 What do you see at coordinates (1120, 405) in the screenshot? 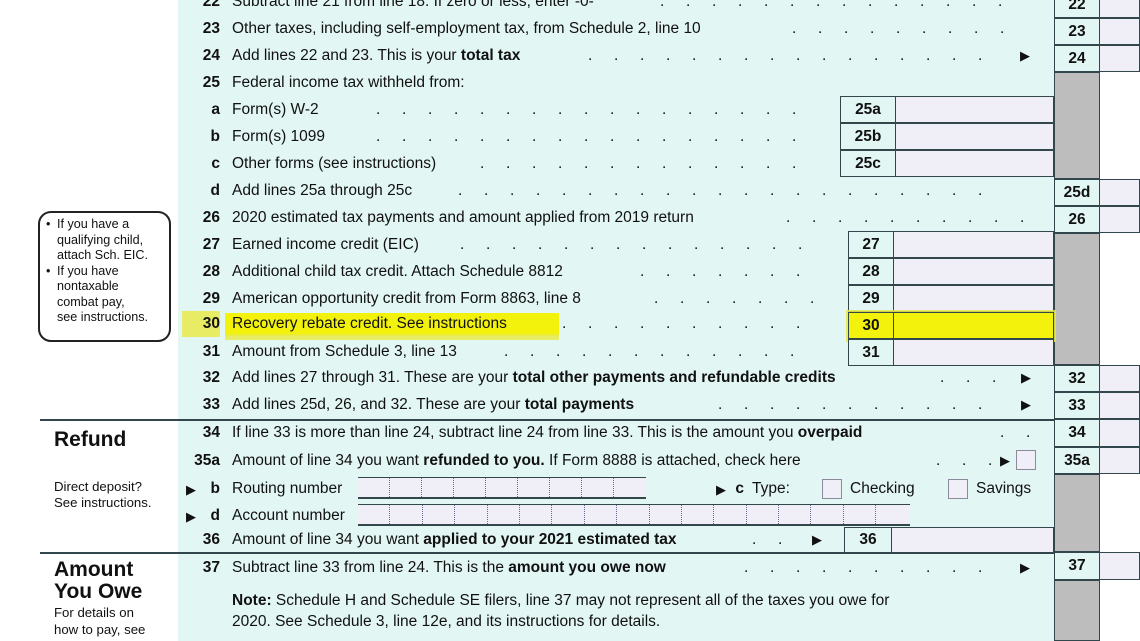
I see `line-33-amount-field` at bounding box center [1120, 405].